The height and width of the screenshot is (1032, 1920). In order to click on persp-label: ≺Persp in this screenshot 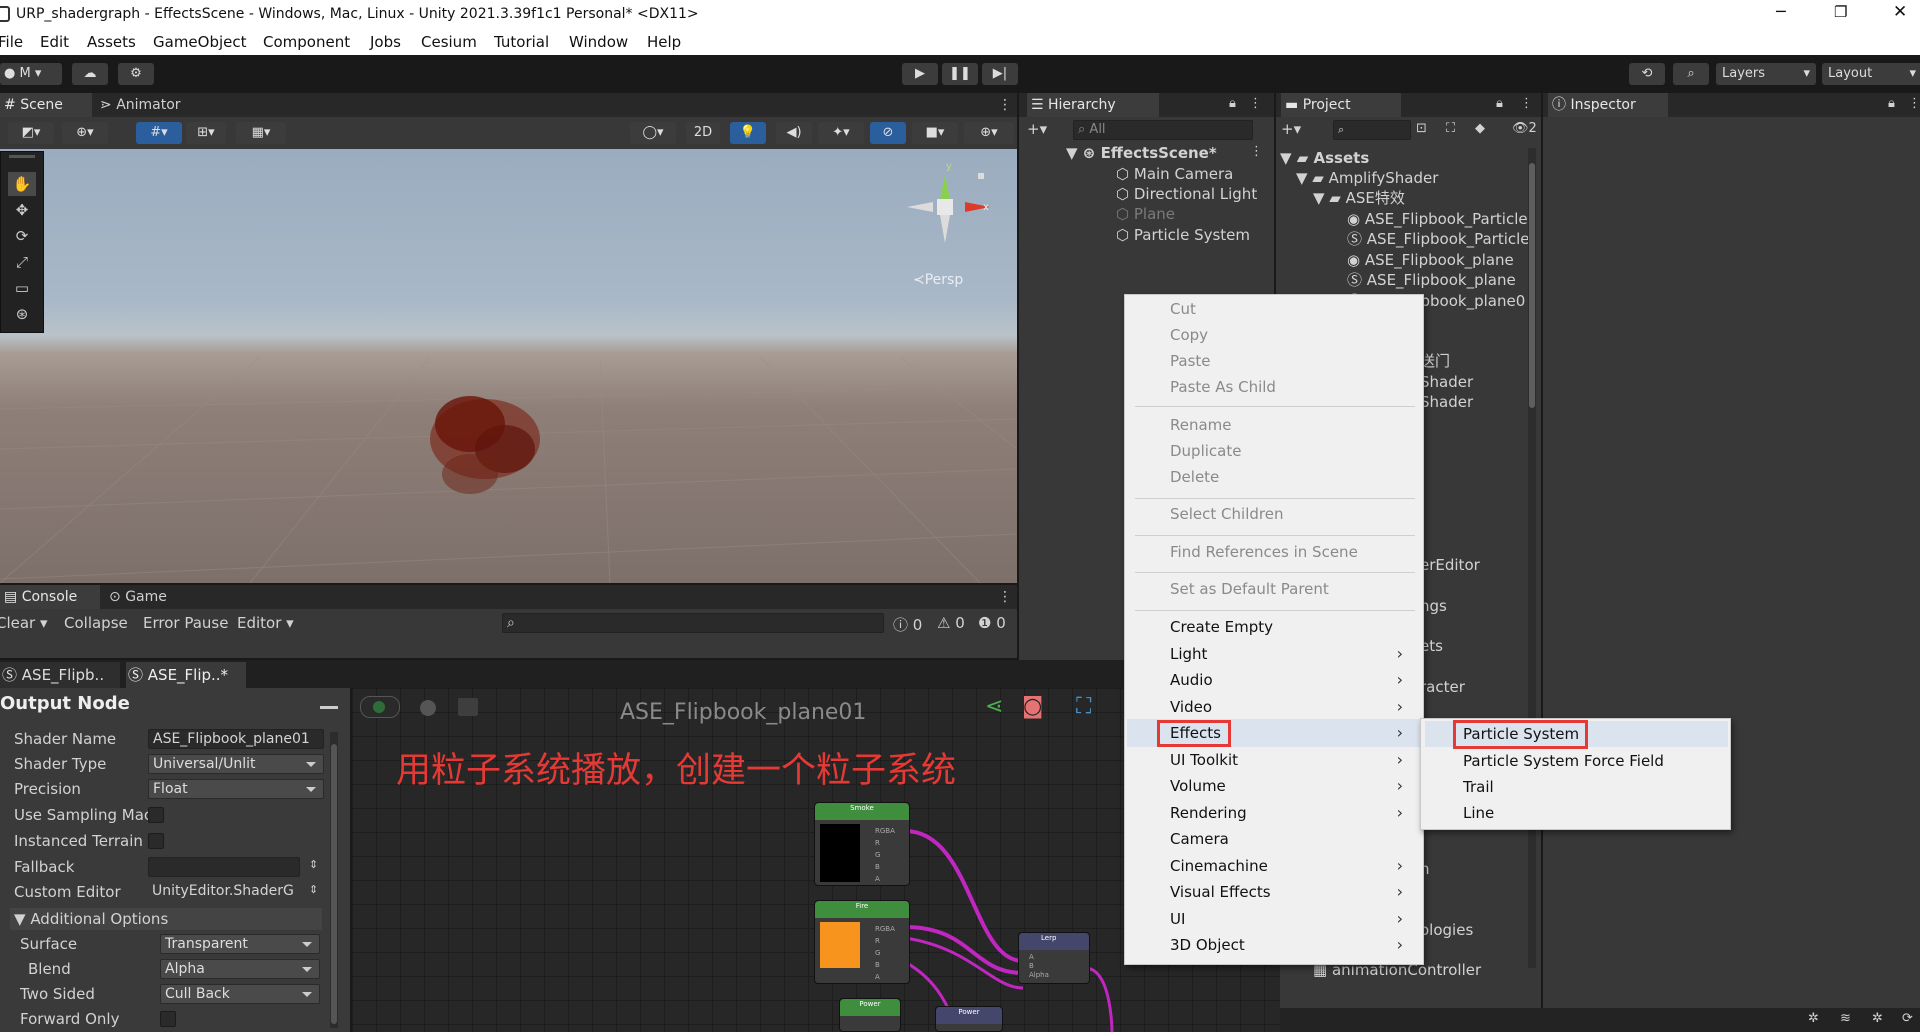, I will do `click(938, 280)`.